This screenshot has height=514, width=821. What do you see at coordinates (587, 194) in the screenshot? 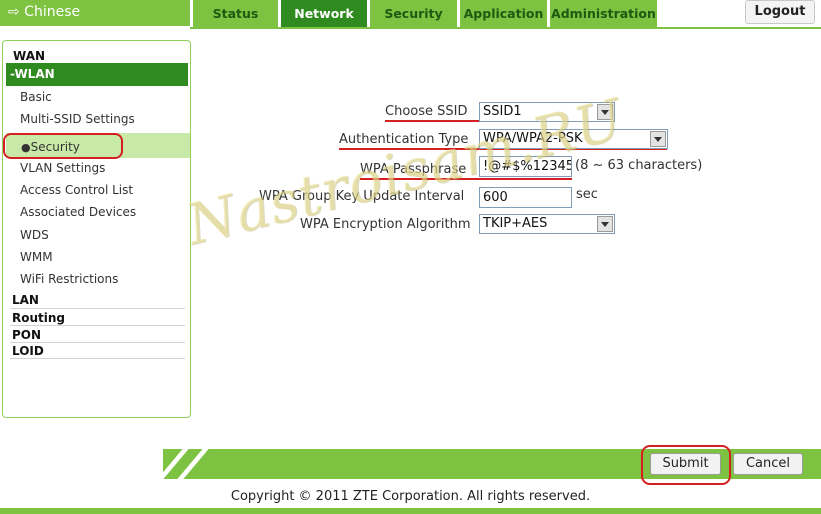
I see `group-key-interval-unit: sec` at bounding box center [587, 194].